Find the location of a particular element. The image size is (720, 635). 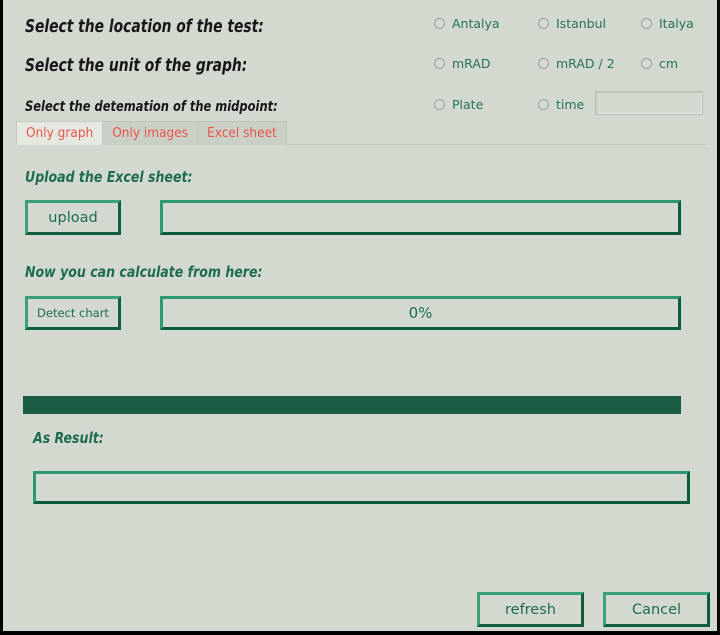

location-row-label: Select the location of the test: is located at coordinates (144, 27).